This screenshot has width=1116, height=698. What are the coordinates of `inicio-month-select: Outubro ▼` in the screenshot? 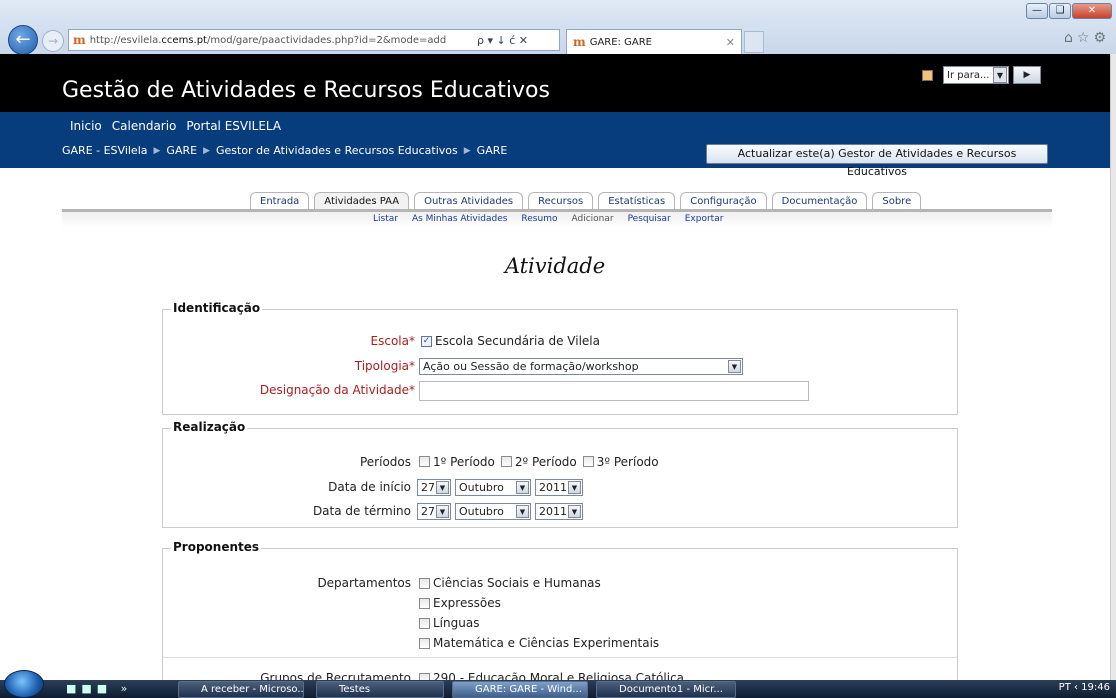 It's located at (493, 487).